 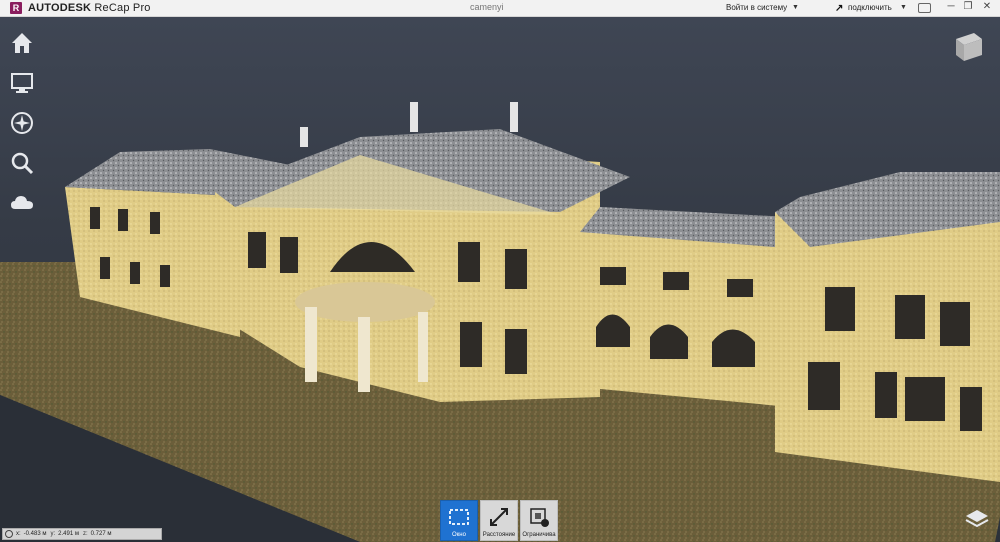 I want to click on clip-box-tool: Ограничива, so click(x=539, y=520).